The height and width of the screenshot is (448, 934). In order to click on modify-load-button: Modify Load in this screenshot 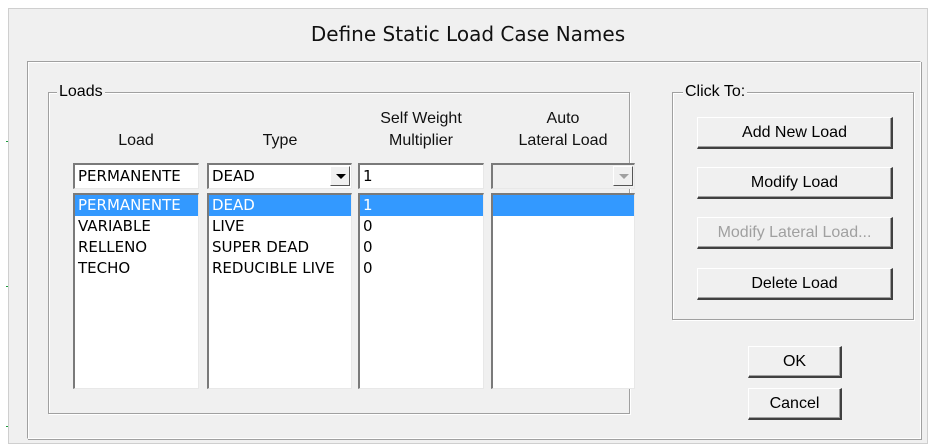, I will do `click(795, 183)`.